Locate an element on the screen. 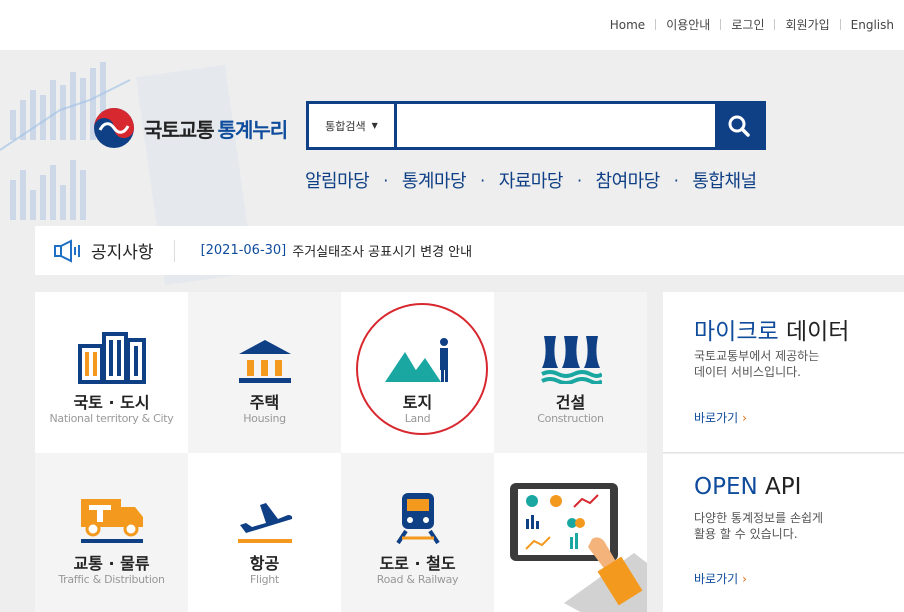 The height and width of the screenshot is (612, 904). dam-icon is located at coordinates (570, 352).